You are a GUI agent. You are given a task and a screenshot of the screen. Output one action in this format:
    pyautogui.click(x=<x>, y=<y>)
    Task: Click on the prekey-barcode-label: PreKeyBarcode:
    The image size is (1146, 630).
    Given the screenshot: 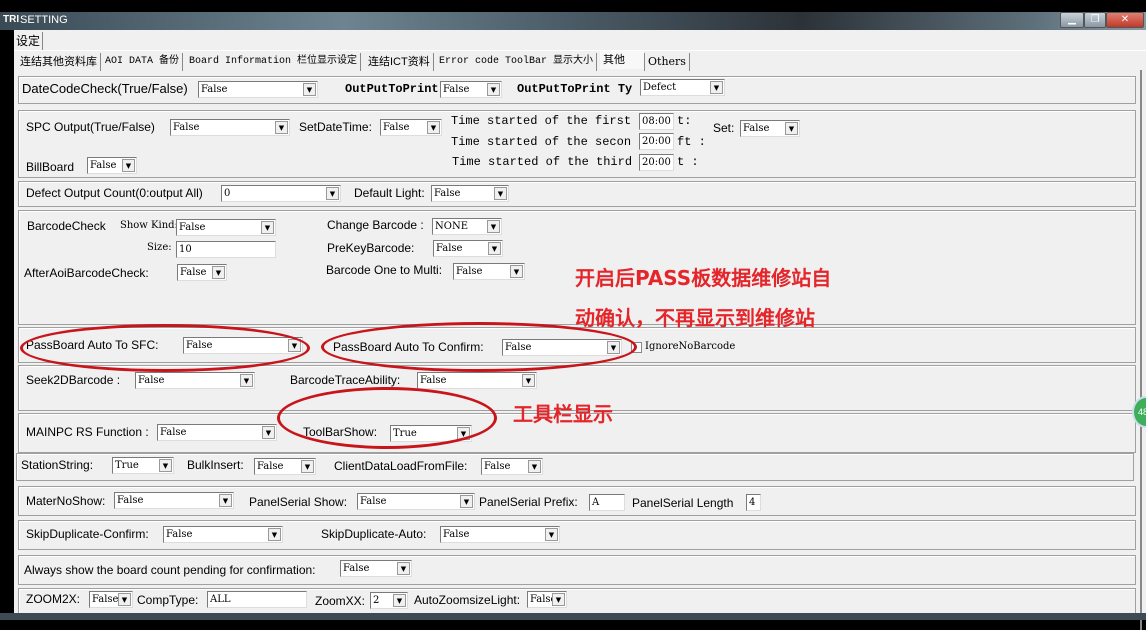 What is the action you would take?
    pyautogui.click(x=371, y=248)
    